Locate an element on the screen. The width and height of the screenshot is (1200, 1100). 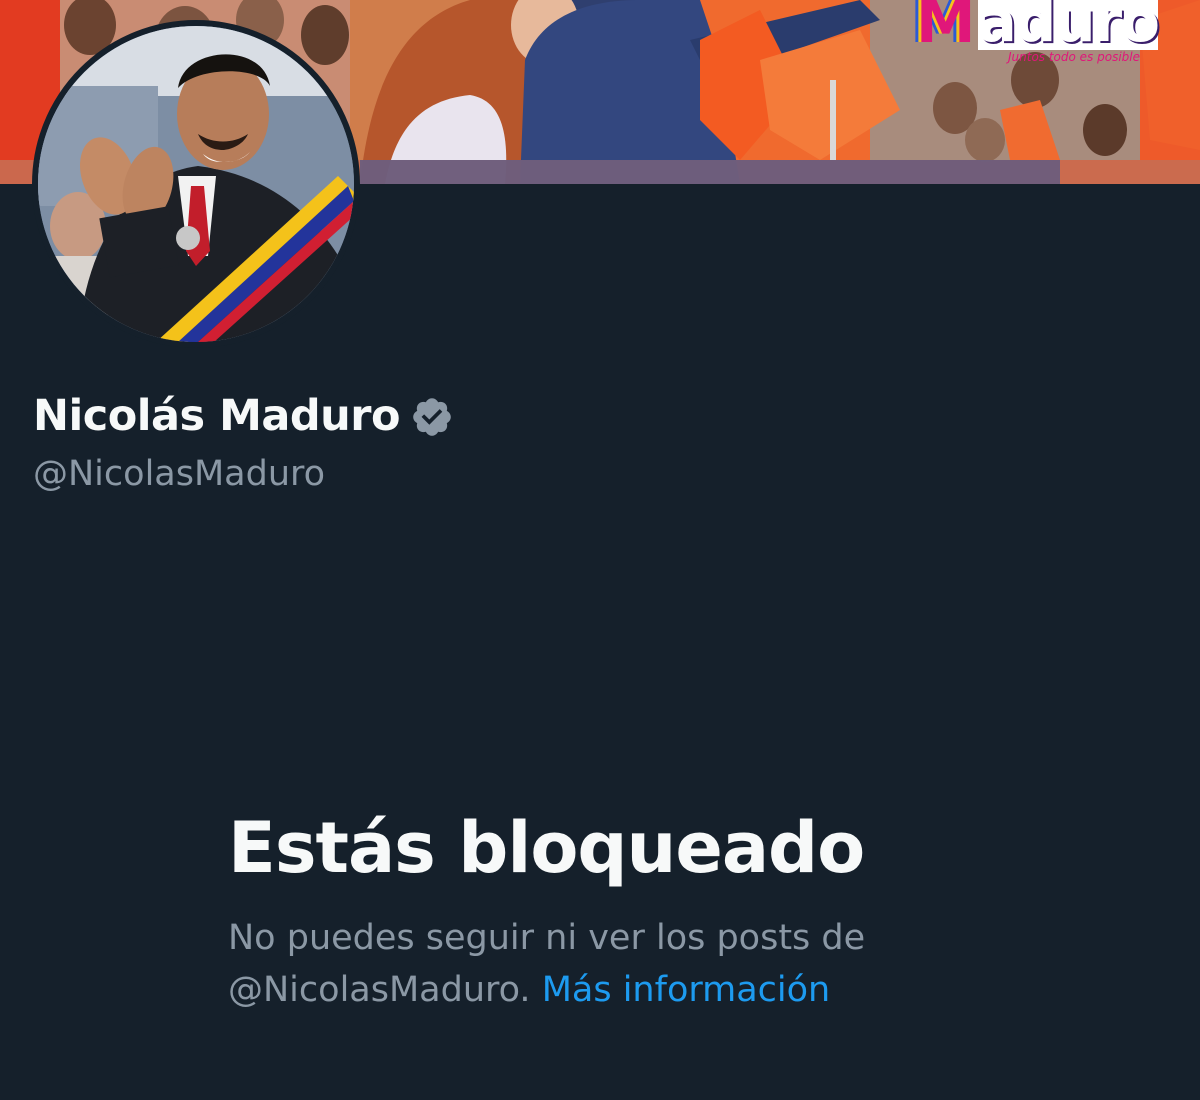
verified-badge-icon is located at coordinates (432, 417).